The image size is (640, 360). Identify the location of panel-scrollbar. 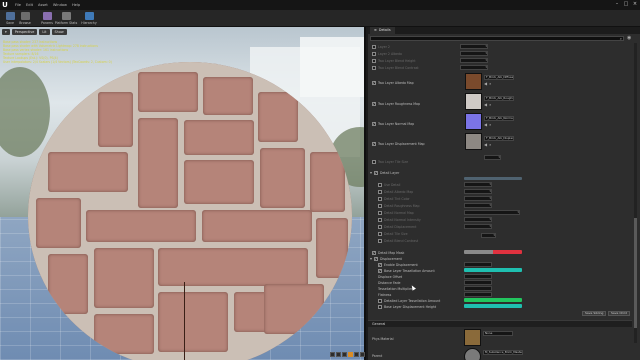
(635, 193).